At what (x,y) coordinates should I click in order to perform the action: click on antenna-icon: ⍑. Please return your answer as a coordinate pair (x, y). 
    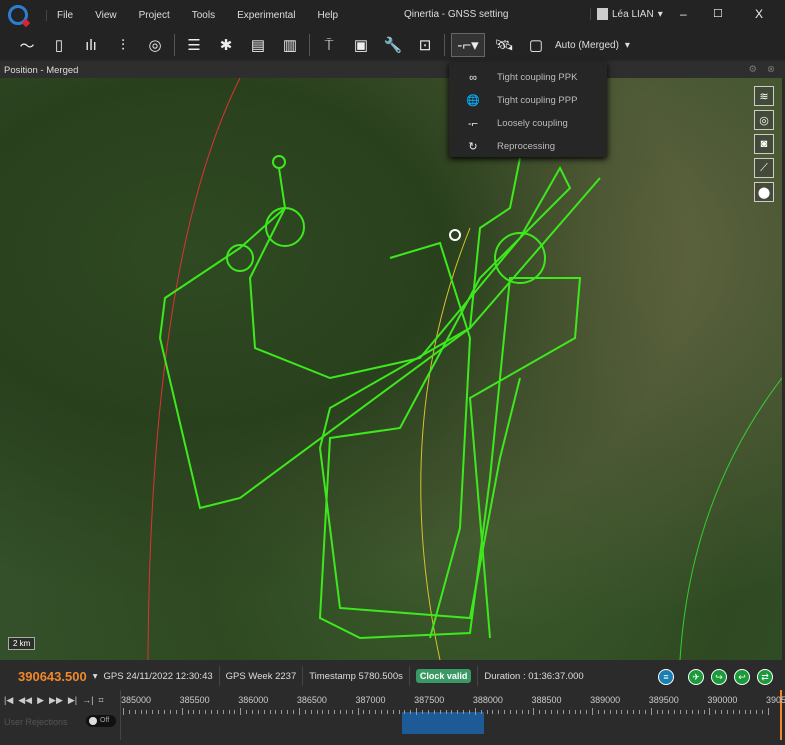
    Looking at the image, I should click on (329, 45).